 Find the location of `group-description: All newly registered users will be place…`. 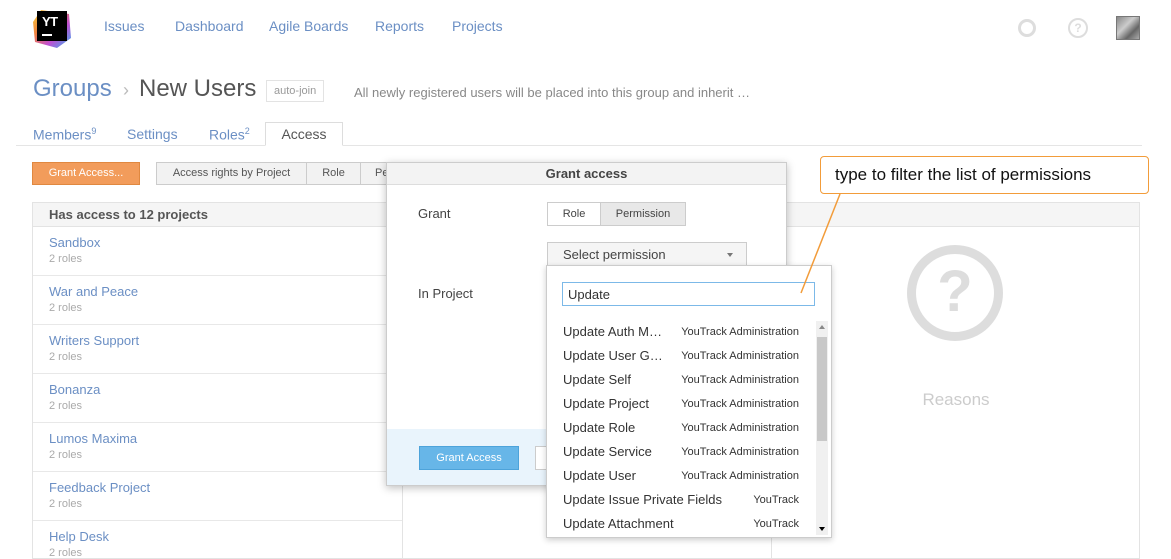

group-description: All newly registered users will be place… is located at coordinates (552, 92).